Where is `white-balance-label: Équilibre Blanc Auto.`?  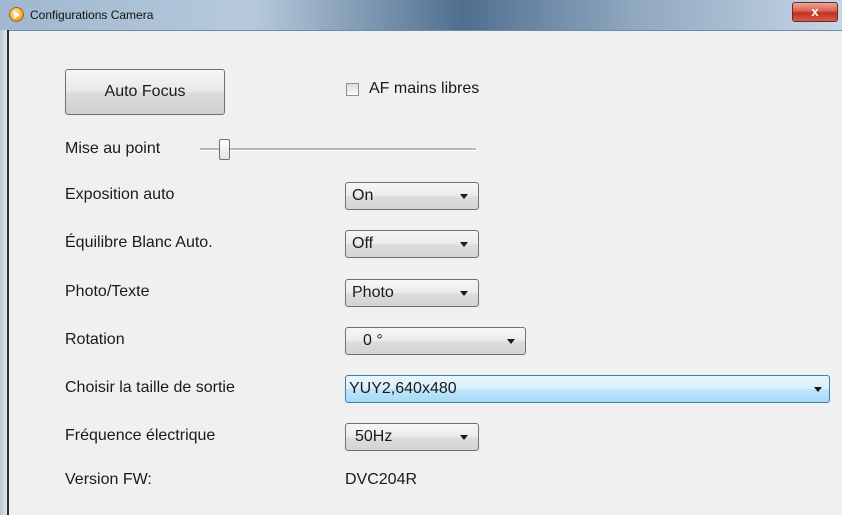
white-balance-label: Équilibre Blanc Auto. is located at coordinates (139, 242).